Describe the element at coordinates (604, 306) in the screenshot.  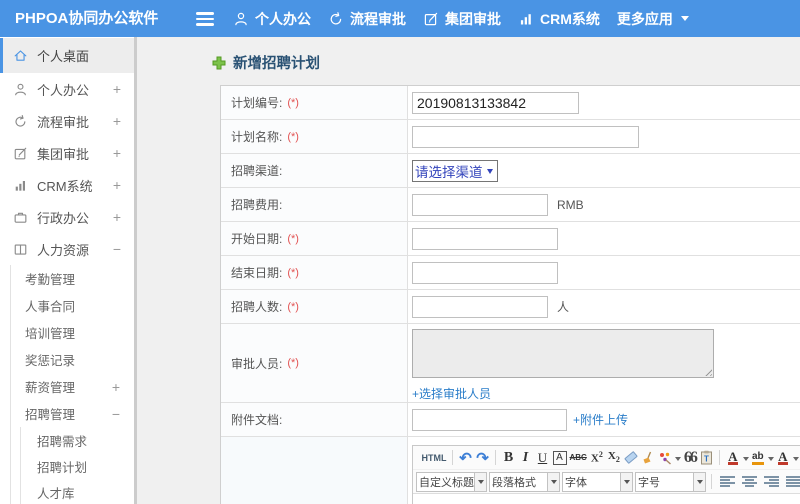
I see `recruit-count-value-cell: 人` at that location.